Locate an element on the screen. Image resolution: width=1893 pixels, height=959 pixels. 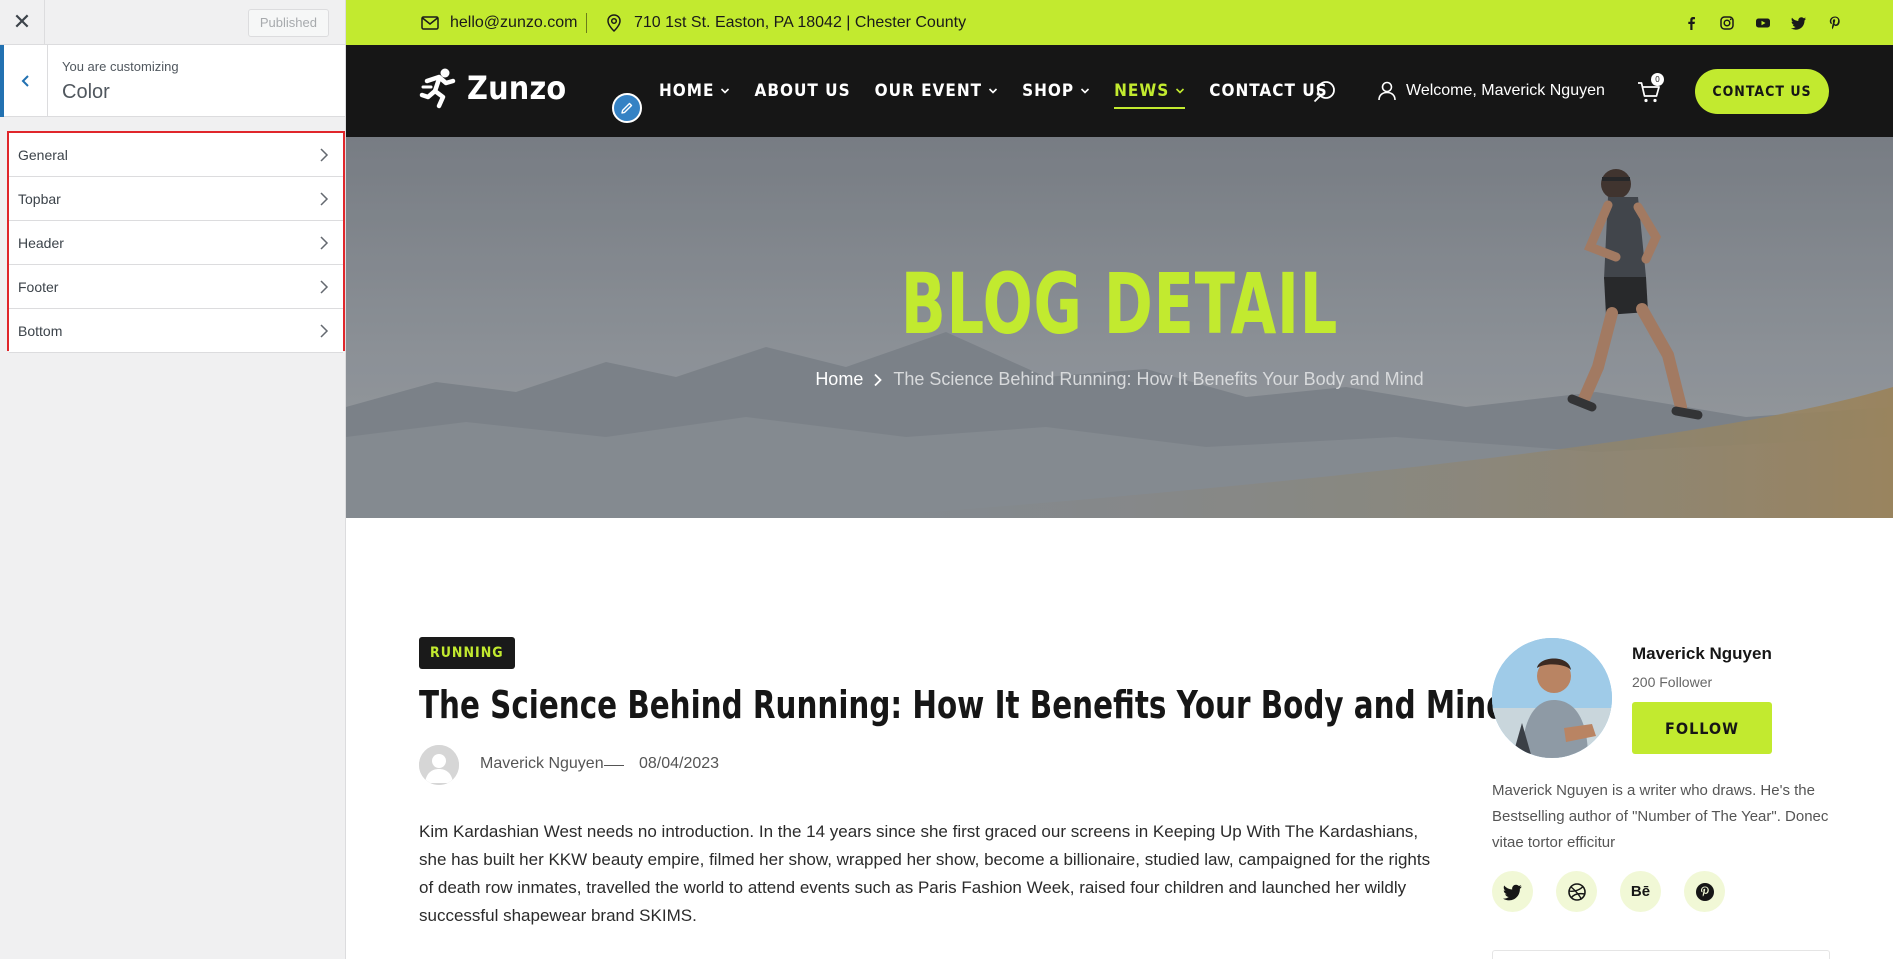
menu-item-label: OUR EVENT is located at coordinates (928, 91).